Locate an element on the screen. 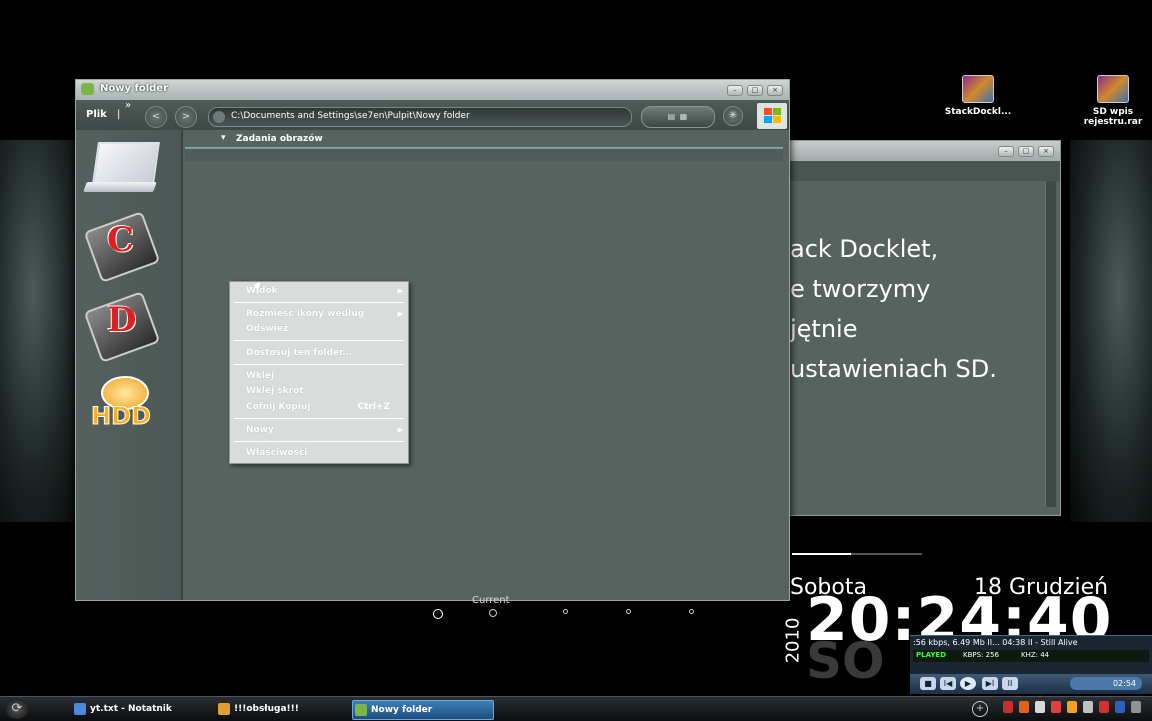 Image resolution: width=1152 pixels, height=721 pixels. drives-sidebar: C D HDD is located at coordinates (129, 365).